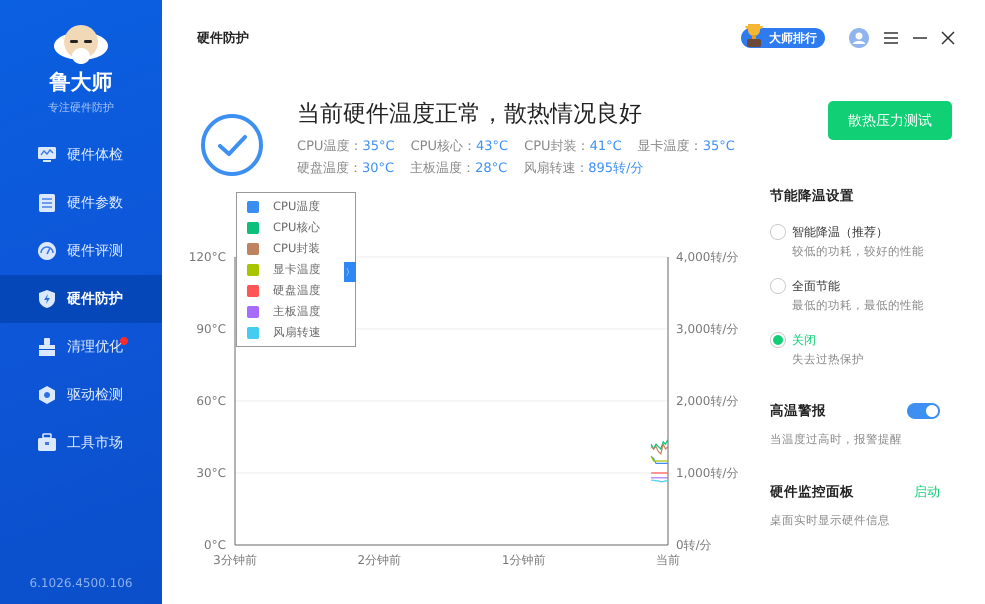 The image size is (985, 604). I want to click on y-axis-label: 60°C, so click(211, 401).